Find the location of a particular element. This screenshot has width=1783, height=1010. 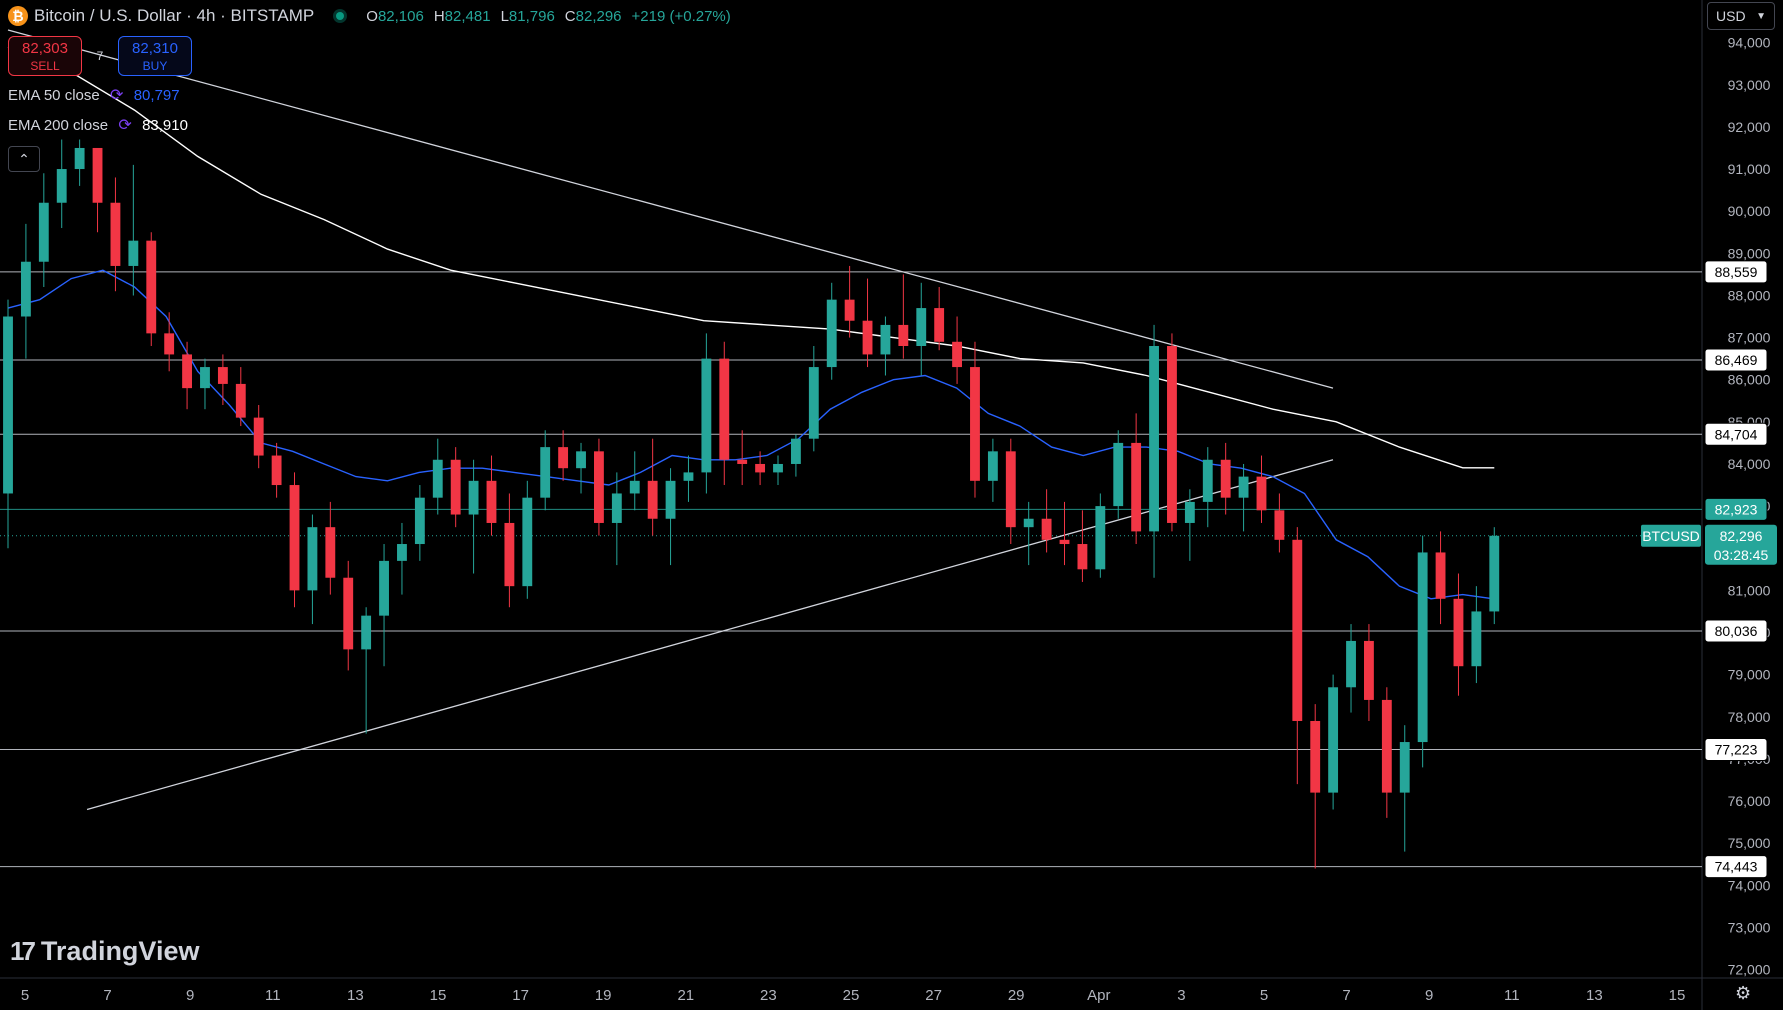

market-status-icon is located at coordinates (340, 16).